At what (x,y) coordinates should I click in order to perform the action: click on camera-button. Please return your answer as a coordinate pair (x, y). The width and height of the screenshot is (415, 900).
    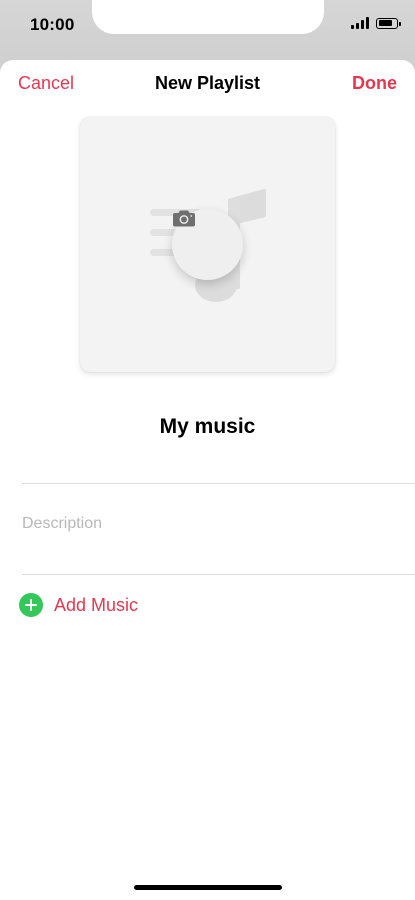
    Looking at the image, I should click on (207, 244).